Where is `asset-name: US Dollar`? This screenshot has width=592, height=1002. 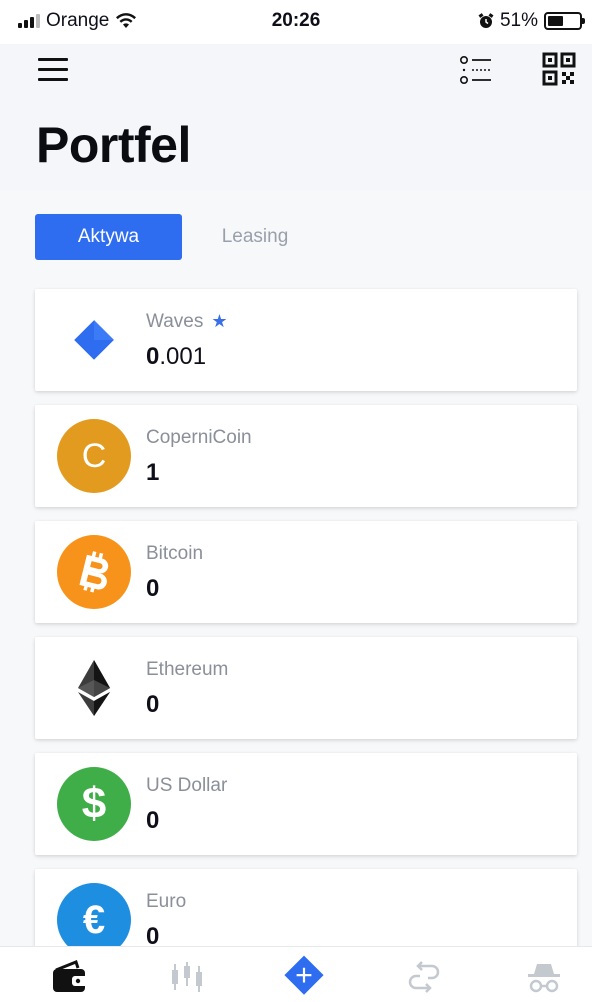
asset-name: US Dollar is located at coordinates (187, 785).